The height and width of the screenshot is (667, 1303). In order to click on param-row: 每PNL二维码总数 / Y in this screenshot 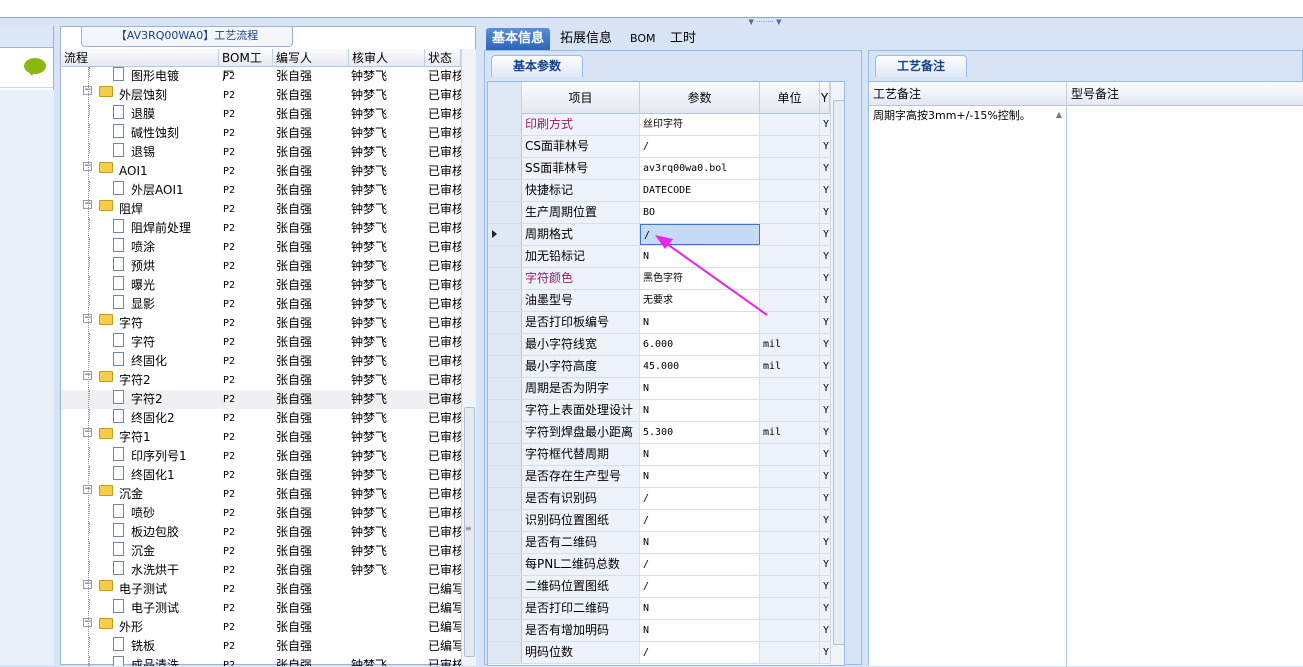, I will do `click(666, 565)`.